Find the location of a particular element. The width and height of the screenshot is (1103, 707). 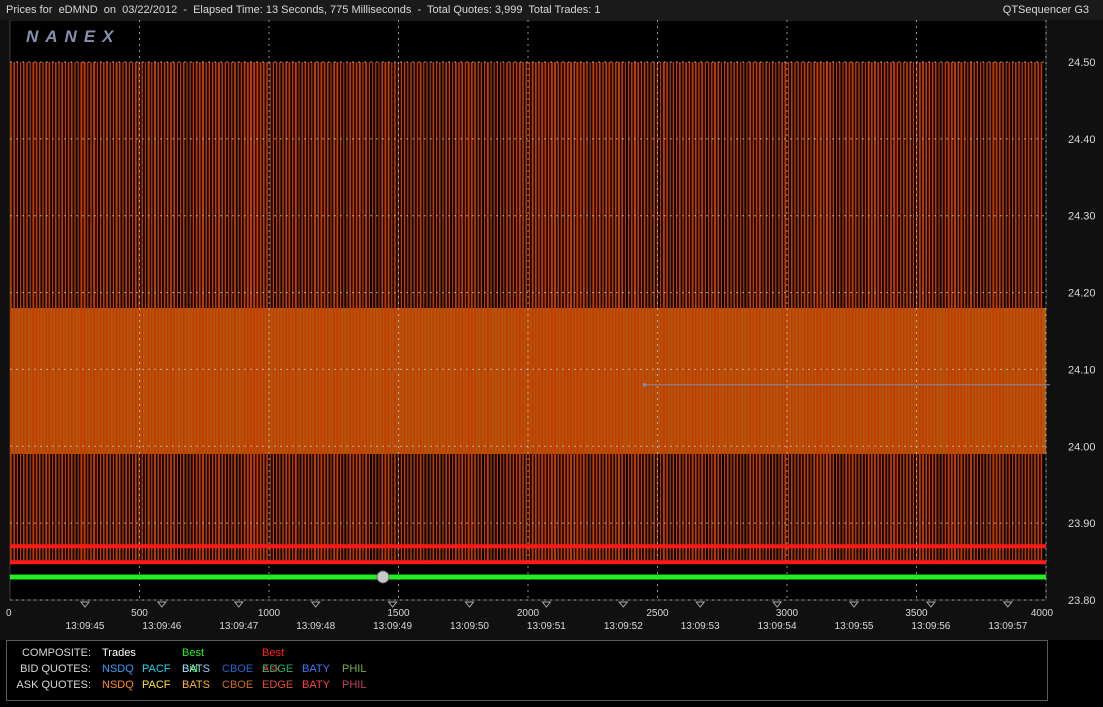

time-tick-label: 13:09:45 is located at coordinates (85, 626).